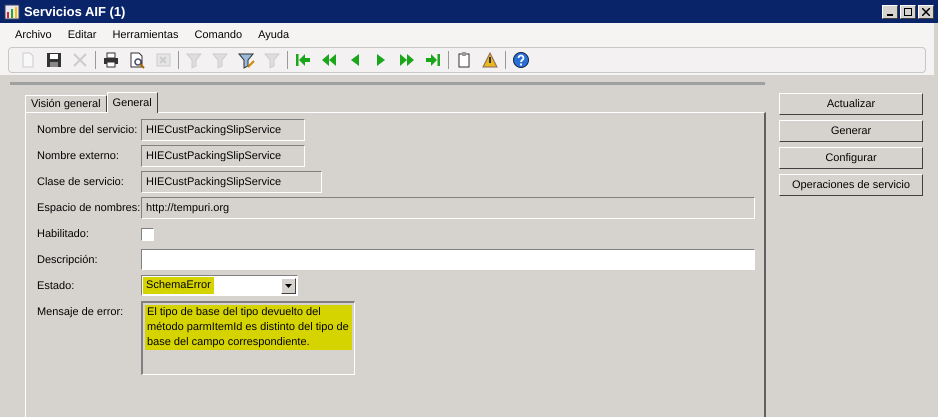 Image resolution: width=938 pixels, height=417 pixels. I want to click on menu-item: Comando, so click(218, 35).